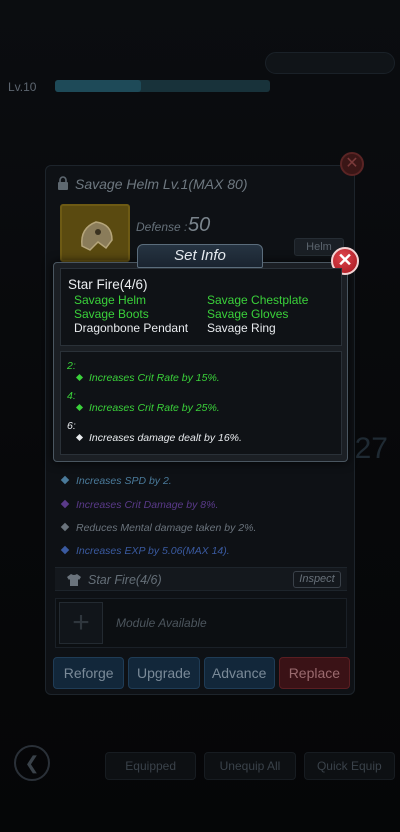 Image resolution: width=400 pixels, height=832 pixels. I want to click on replace-button: Replace, so click(314, 673).